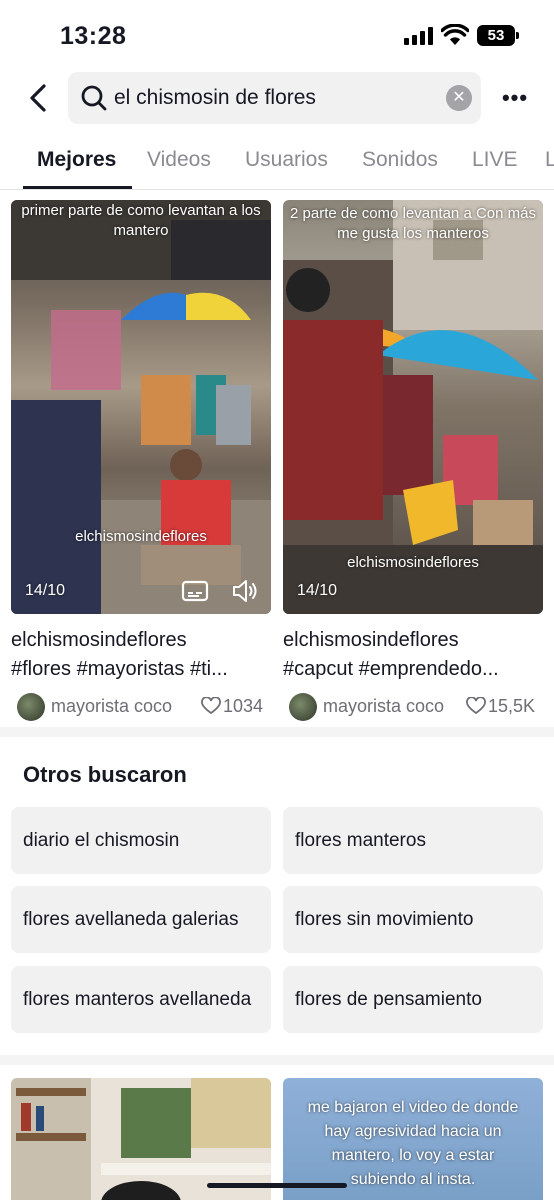  What do you see at coordinates (455, 34) in the screenshot?
I see `wifi-icon` at bounding box center [455, 34].